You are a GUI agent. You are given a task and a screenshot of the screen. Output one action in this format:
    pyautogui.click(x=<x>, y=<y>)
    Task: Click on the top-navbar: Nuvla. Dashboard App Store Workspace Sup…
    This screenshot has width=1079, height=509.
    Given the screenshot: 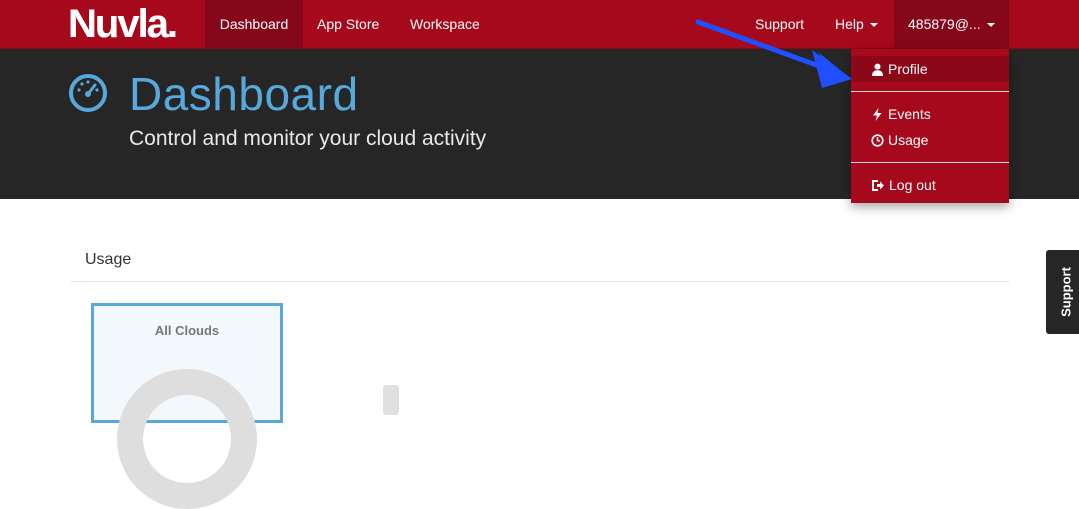 What is the action you would take?
    pyautogui.click(x=539, y=24)
    